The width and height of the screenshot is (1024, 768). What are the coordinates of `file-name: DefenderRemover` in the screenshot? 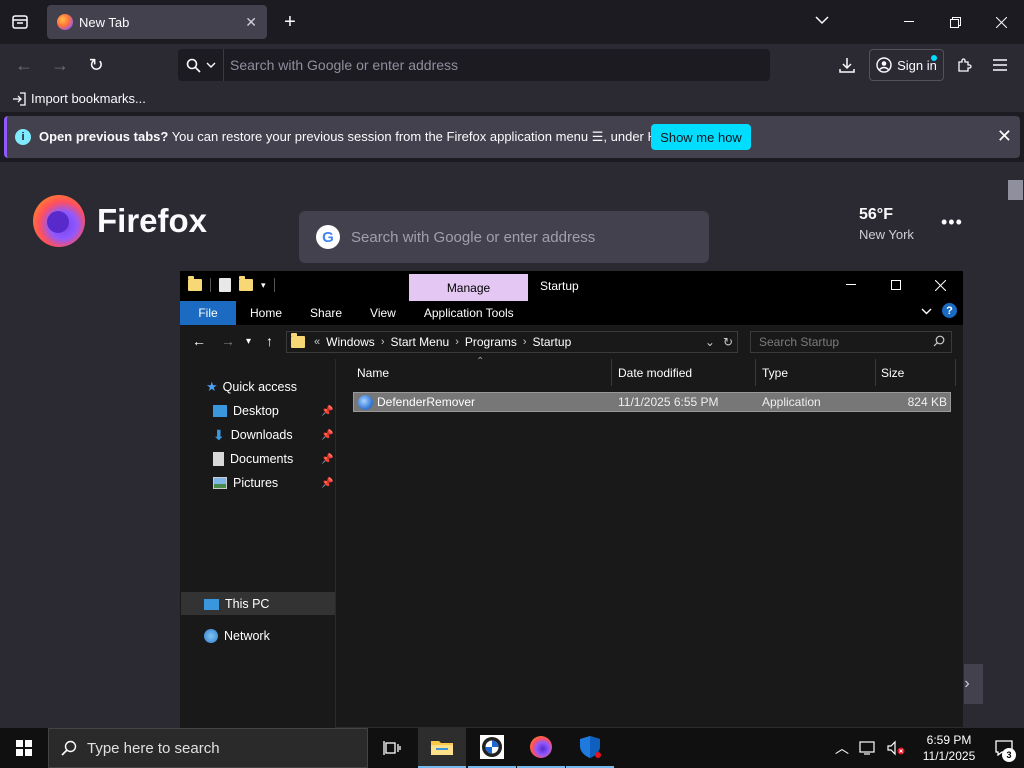 It's located at (426, 402).